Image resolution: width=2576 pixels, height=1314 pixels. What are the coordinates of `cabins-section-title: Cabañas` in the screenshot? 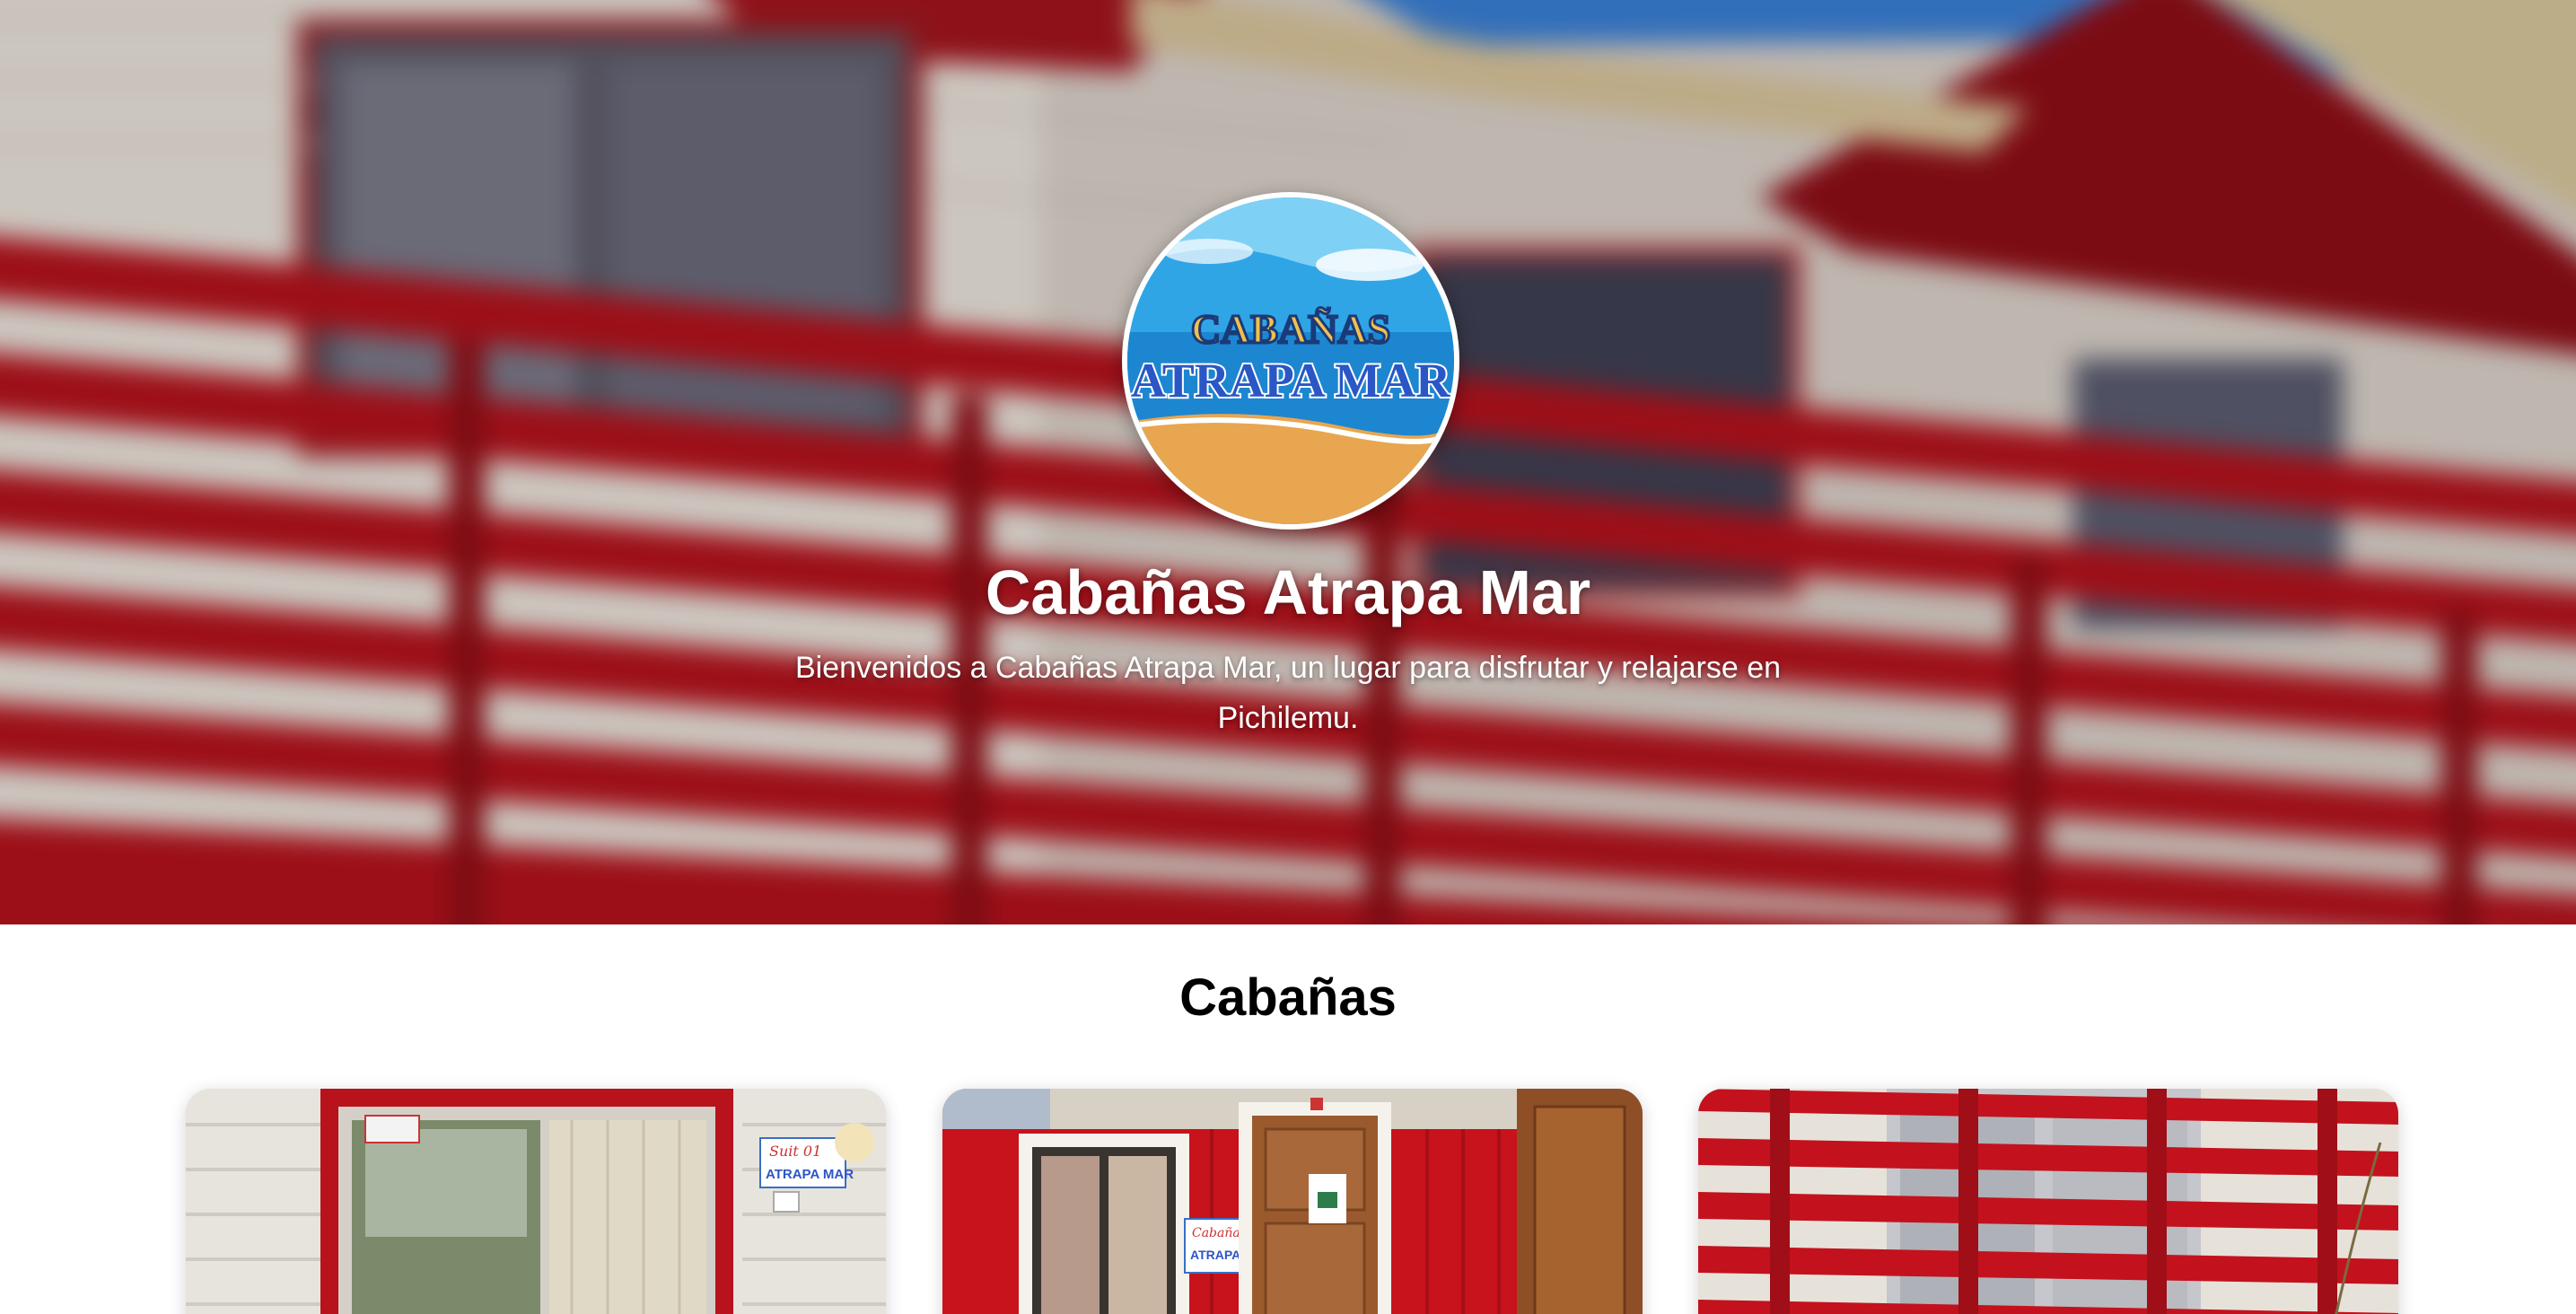 It's located at (1288, 997).